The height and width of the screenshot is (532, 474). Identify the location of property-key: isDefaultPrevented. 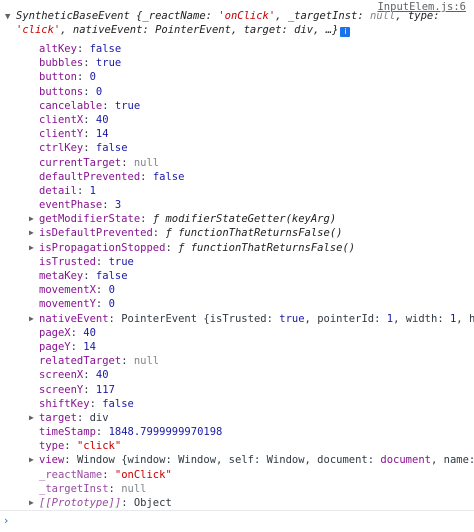
(96, 233).